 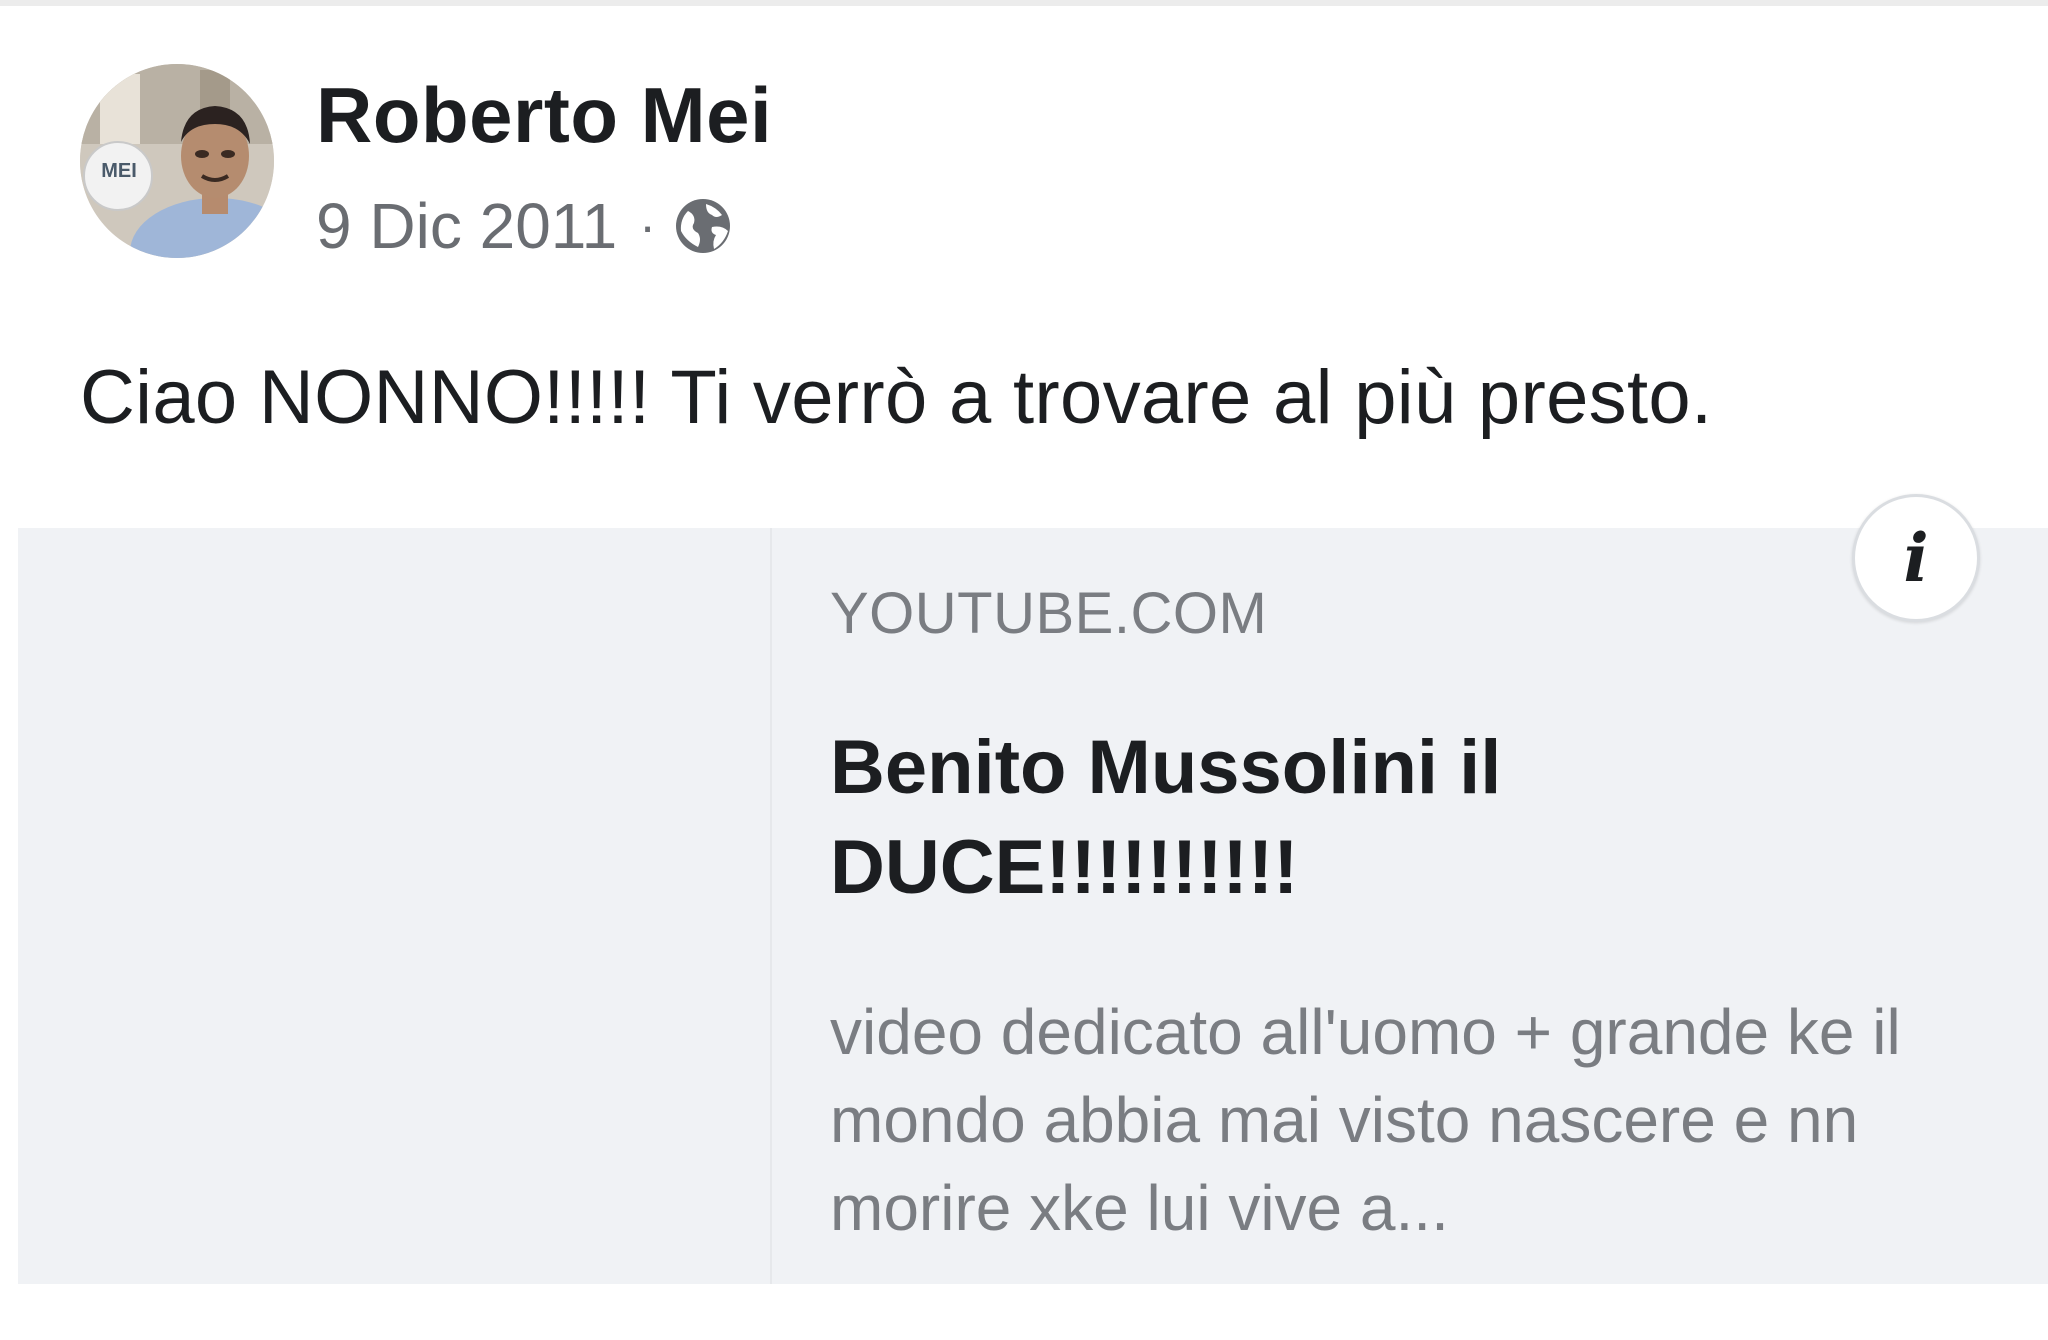 What do you see at coordinates (119, 171) in the screenshot?
I see `avatar-badge-text: MEI` at bounding box center [119, 171].